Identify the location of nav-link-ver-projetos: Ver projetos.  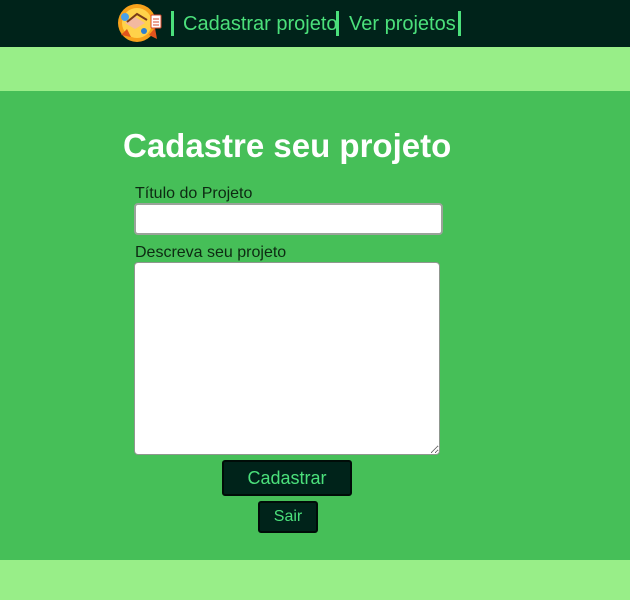
(402, 24).